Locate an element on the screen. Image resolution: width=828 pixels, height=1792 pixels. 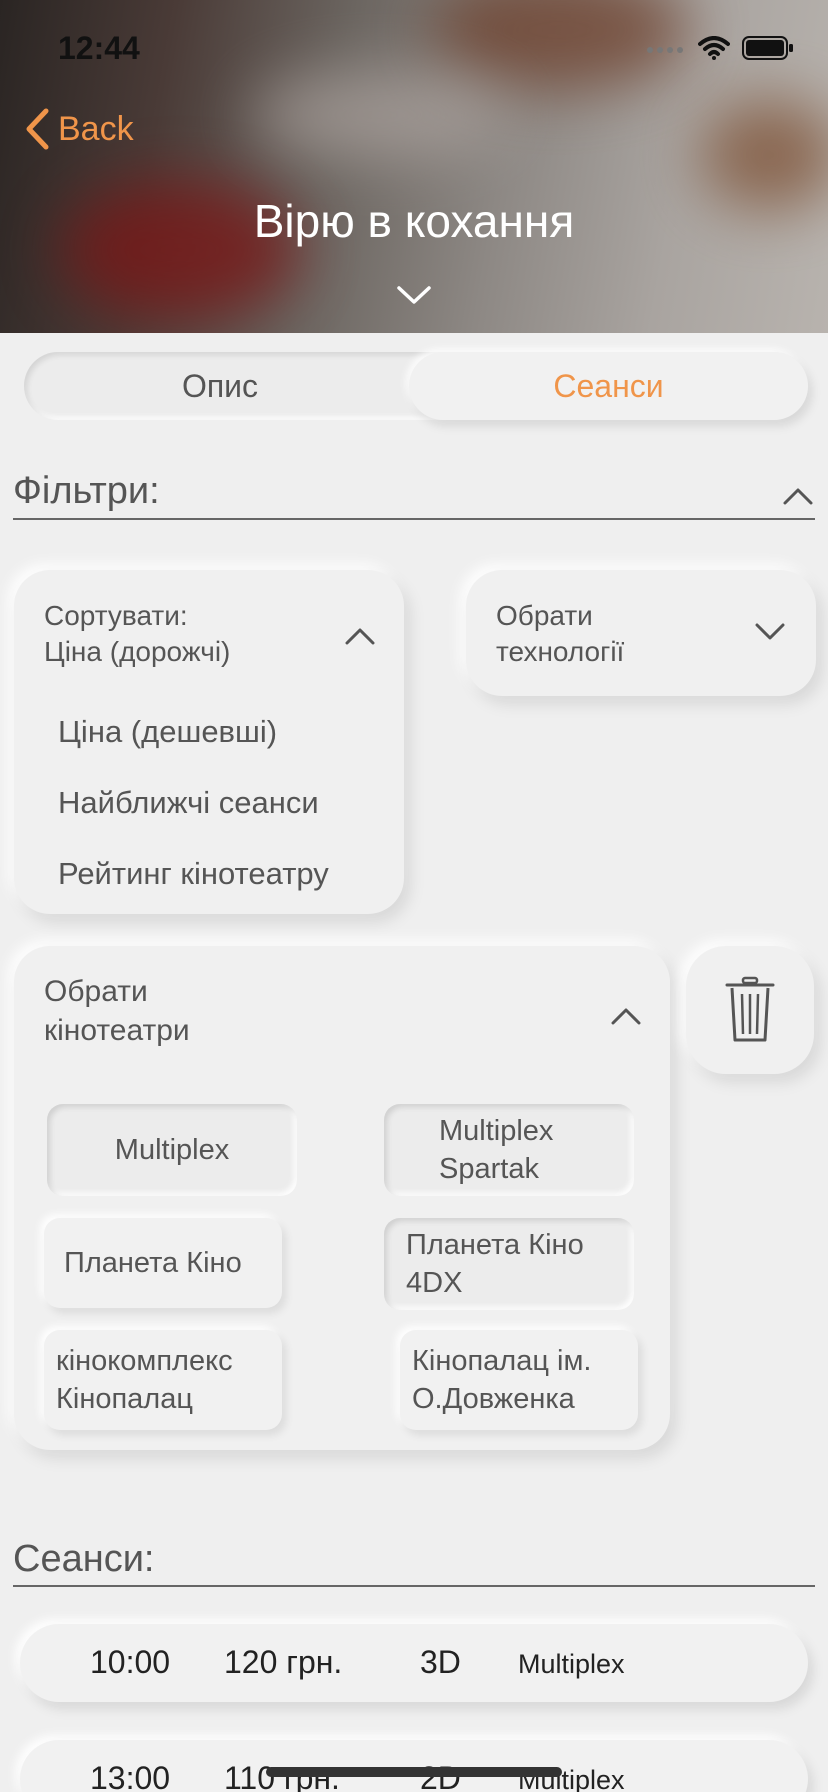
back-button: Back is located at coordinates (79, 129).